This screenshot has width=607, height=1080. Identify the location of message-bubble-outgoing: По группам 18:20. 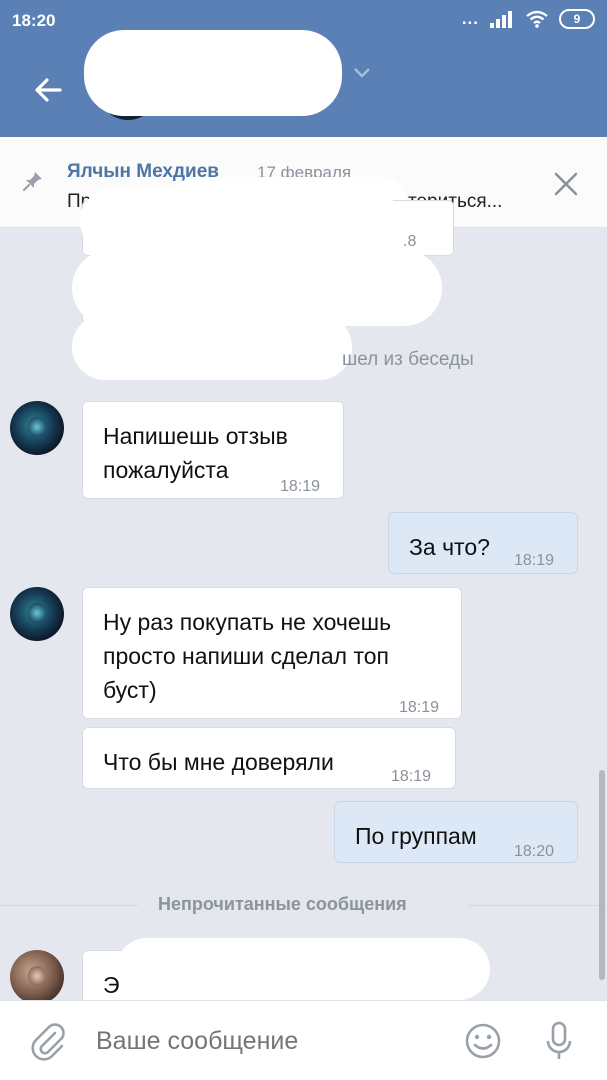
(456, 832).